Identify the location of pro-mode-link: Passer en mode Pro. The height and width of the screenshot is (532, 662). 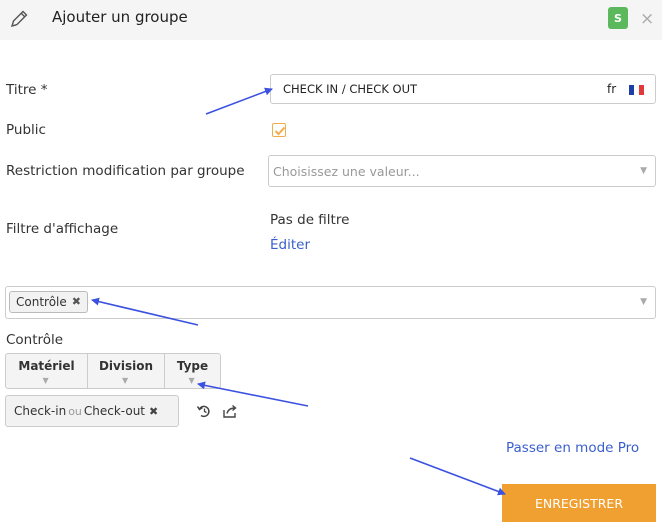
(572, 448).